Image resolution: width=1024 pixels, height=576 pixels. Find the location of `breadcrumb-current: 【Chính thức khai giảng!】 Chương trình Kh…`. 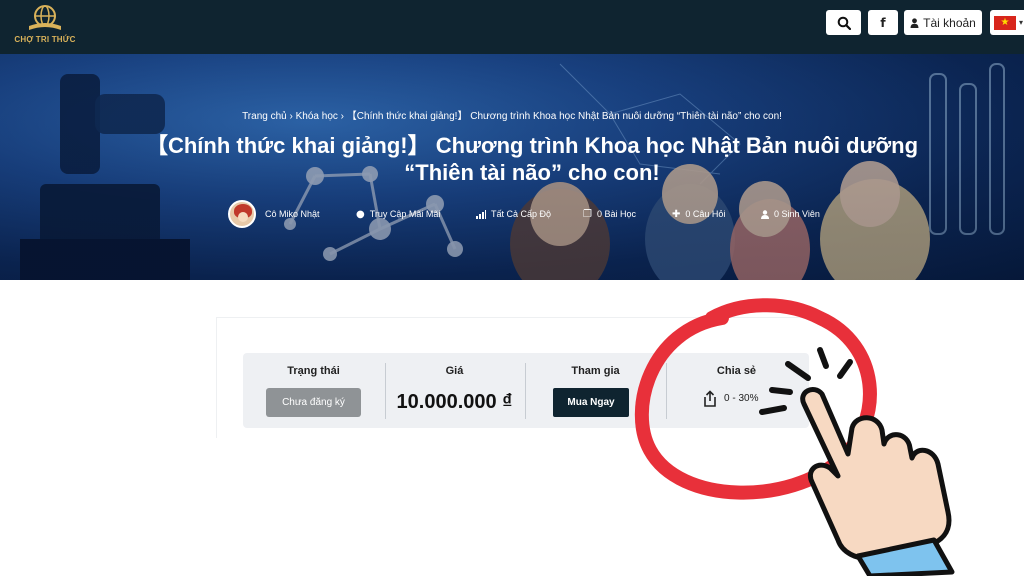

breadcrumb-current: 【Chính thức khai giảng!】 Chương trình Kh… is located at coordinates (564, 116).